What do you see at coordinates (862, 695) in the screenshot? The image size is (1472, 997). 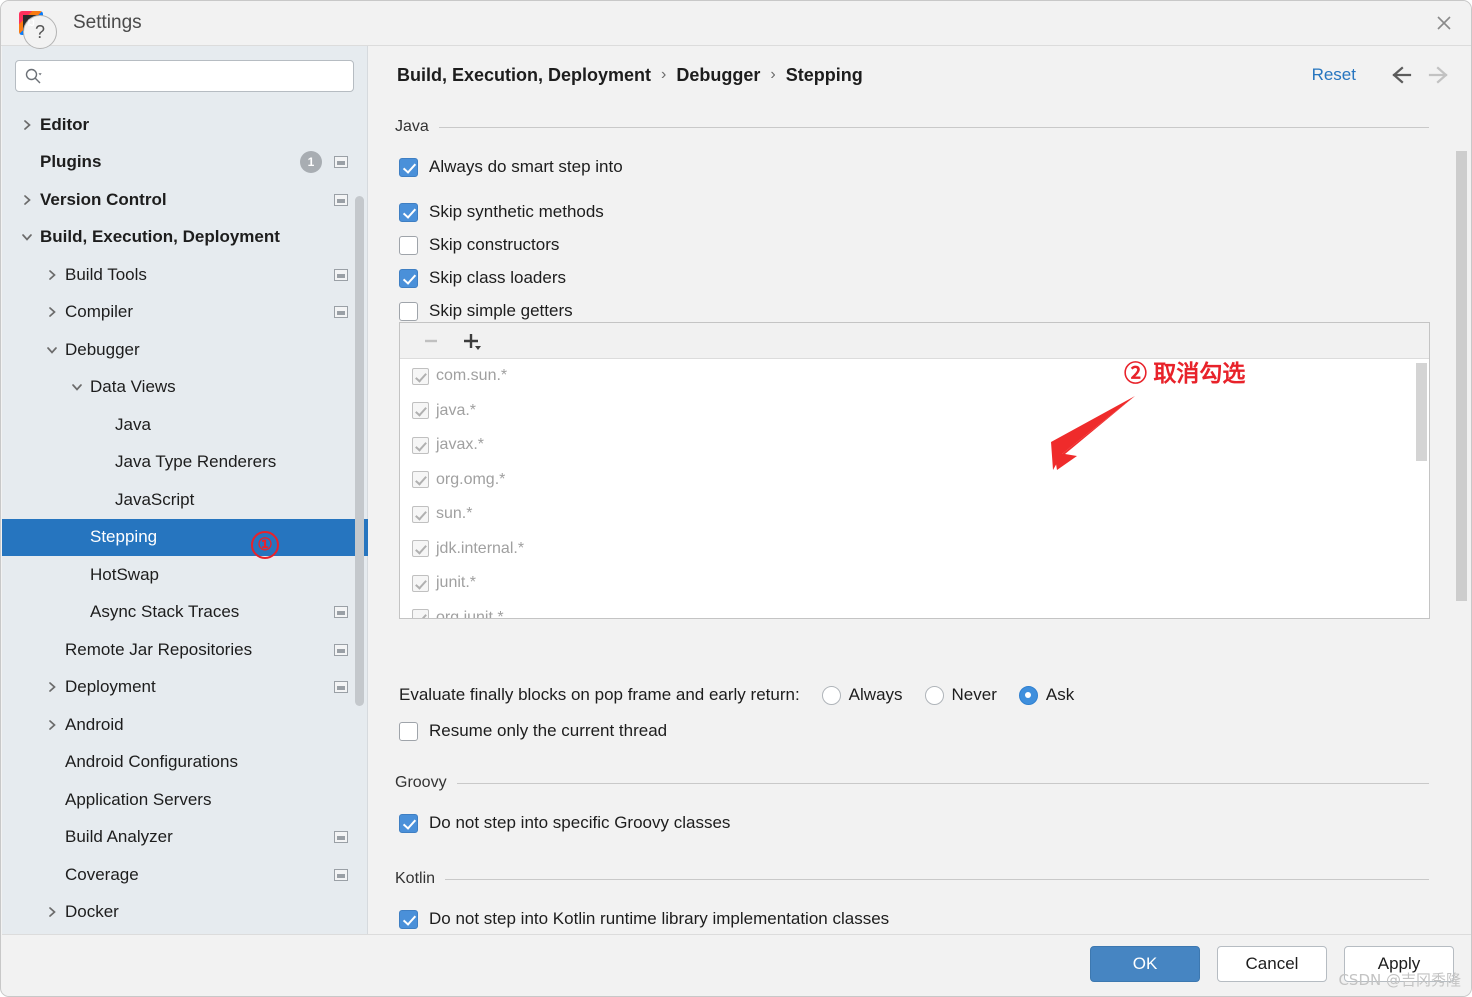 I see `radio-always: Always` at bounding box center [862, 695].